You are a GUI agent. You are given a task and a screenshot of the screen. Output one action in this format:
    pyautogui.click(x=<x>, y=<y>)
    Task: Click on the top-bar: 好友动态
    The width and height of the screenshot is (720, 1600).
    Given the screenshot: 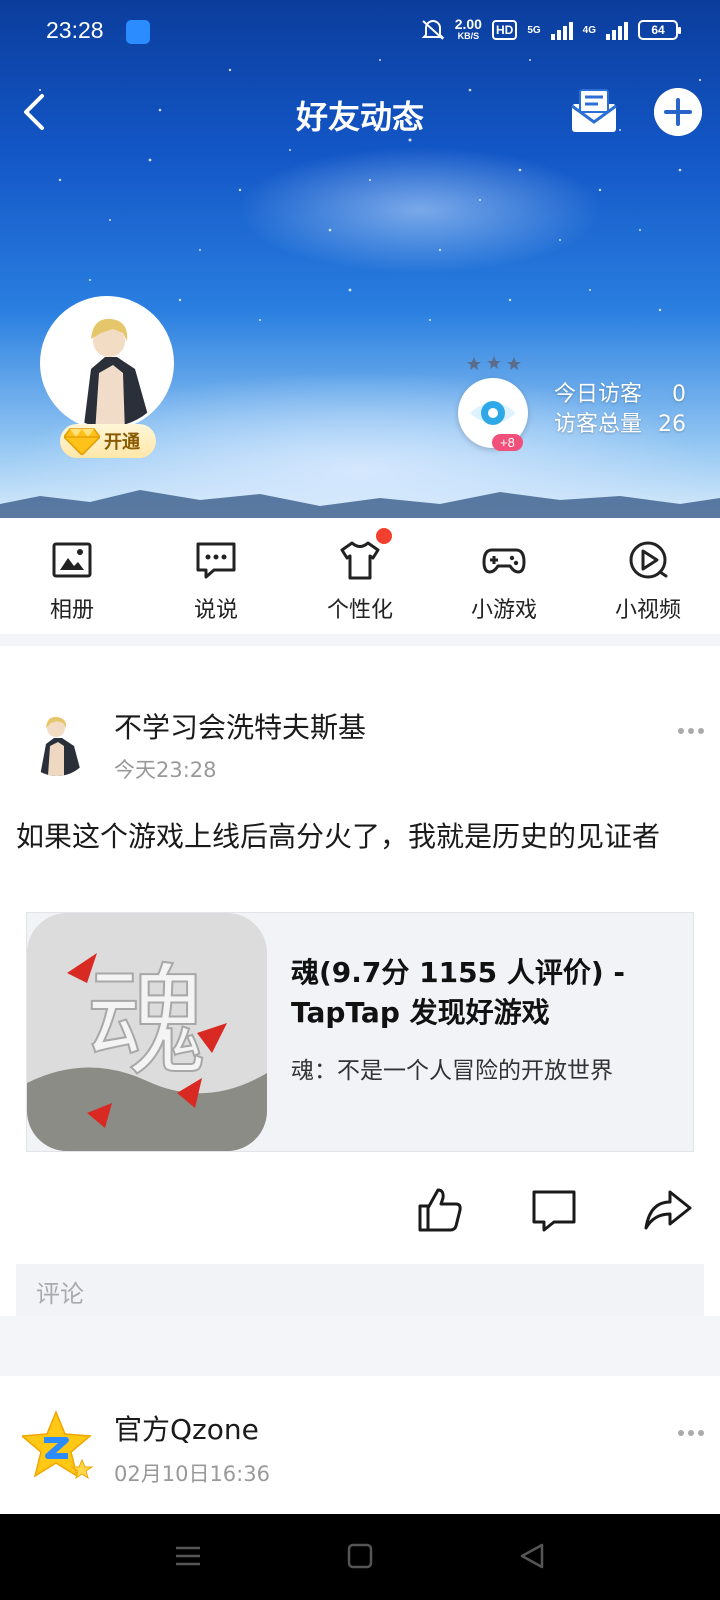 What is the action you would take?
    pyautogui.click(x=360, y=114)
    